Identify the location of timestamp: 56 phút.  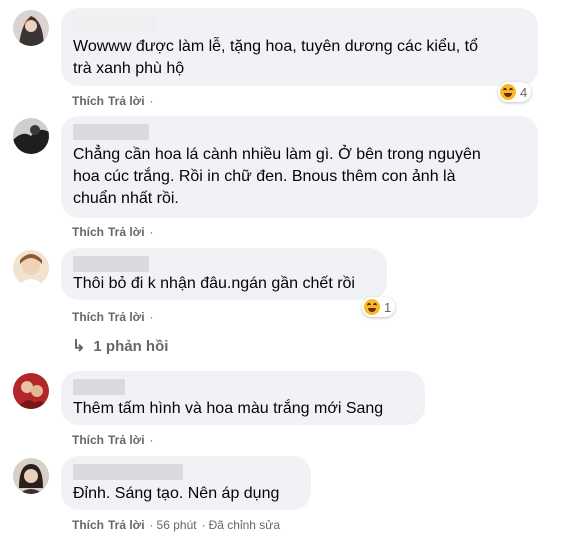
(177, 525).